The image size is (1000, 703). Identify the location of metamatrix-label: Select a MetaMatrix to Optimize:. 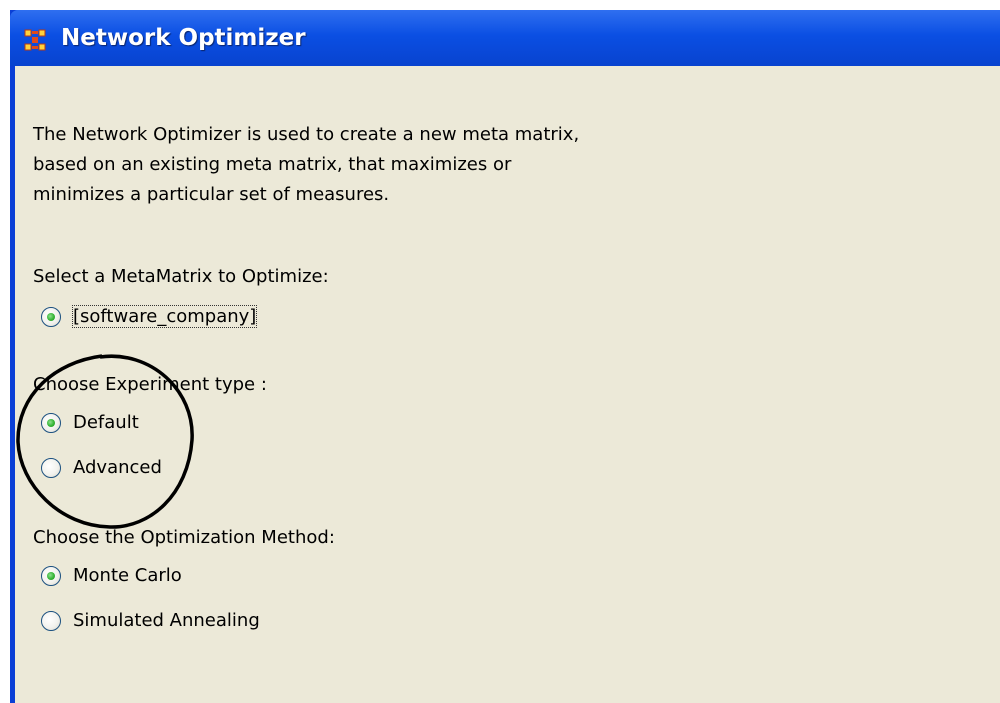
(181, 276).